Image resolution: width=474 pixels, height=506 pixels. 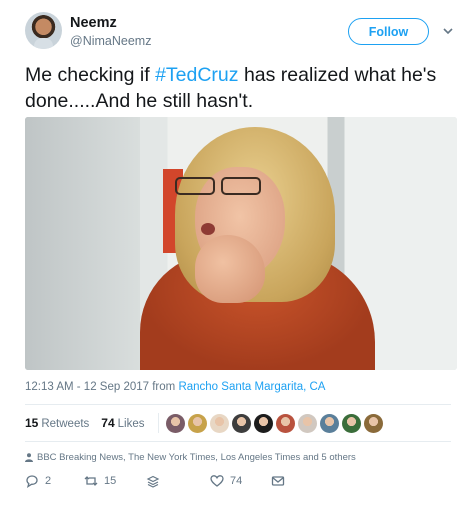 I want to click on like-count: 74, so click(x=236, y=481).